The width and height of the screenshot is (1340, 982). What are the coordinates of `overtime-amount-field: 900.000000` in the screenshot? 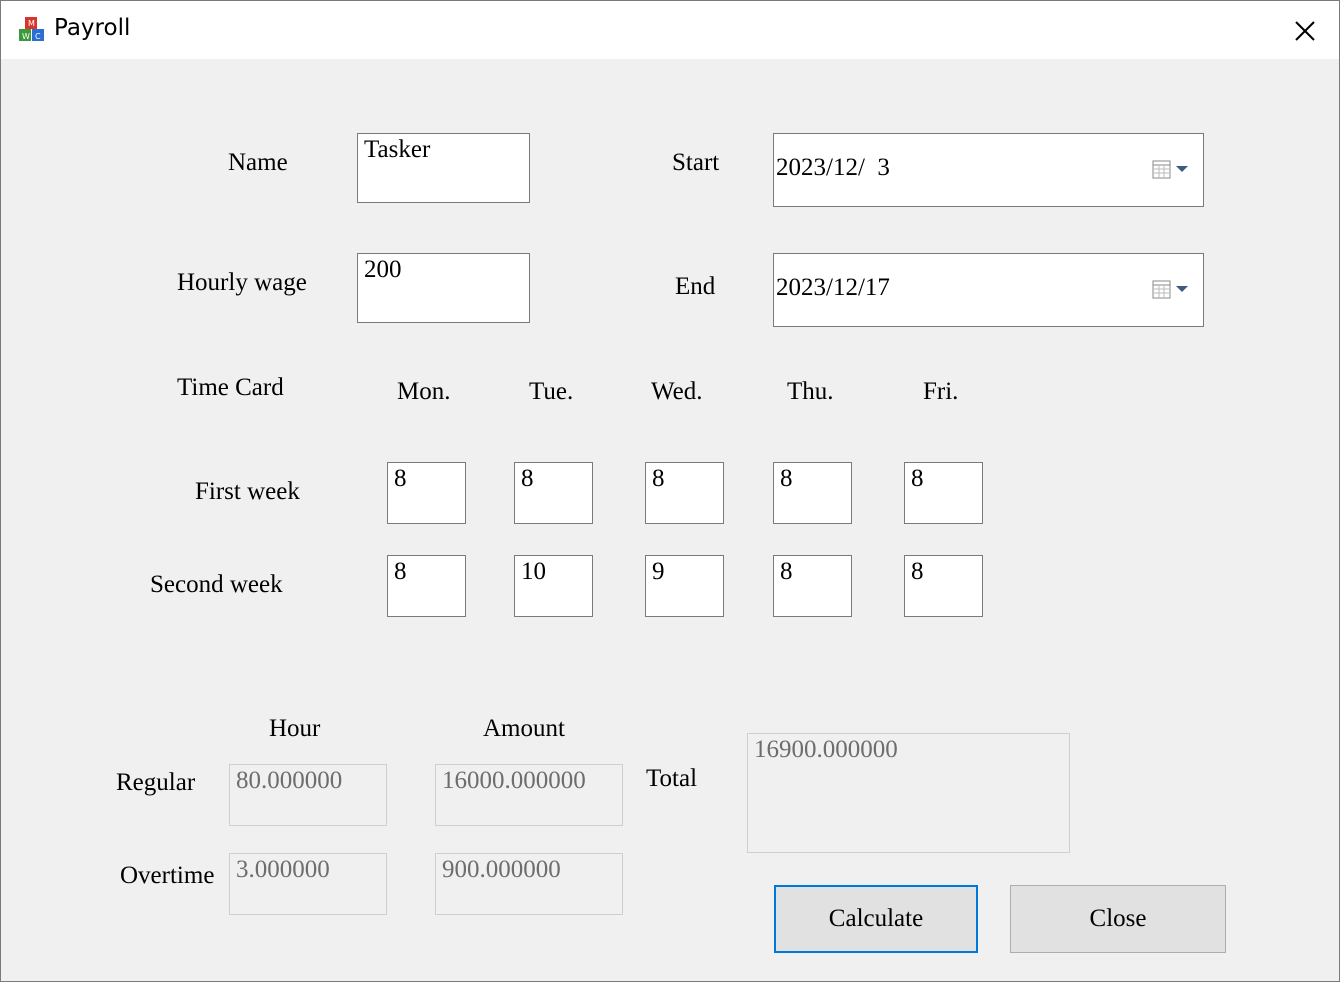 It's located at (529, 884).